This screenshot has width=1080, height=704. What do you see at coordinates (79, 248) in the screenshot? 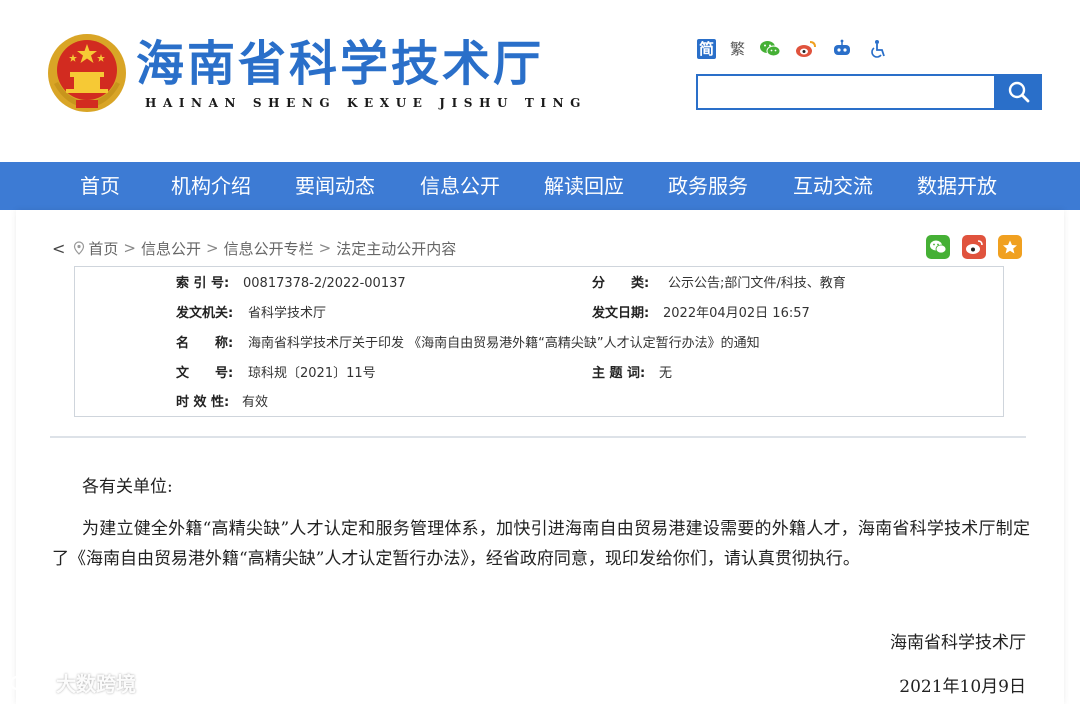
I see `location-pin-icon` at bounding box center [79, 248].